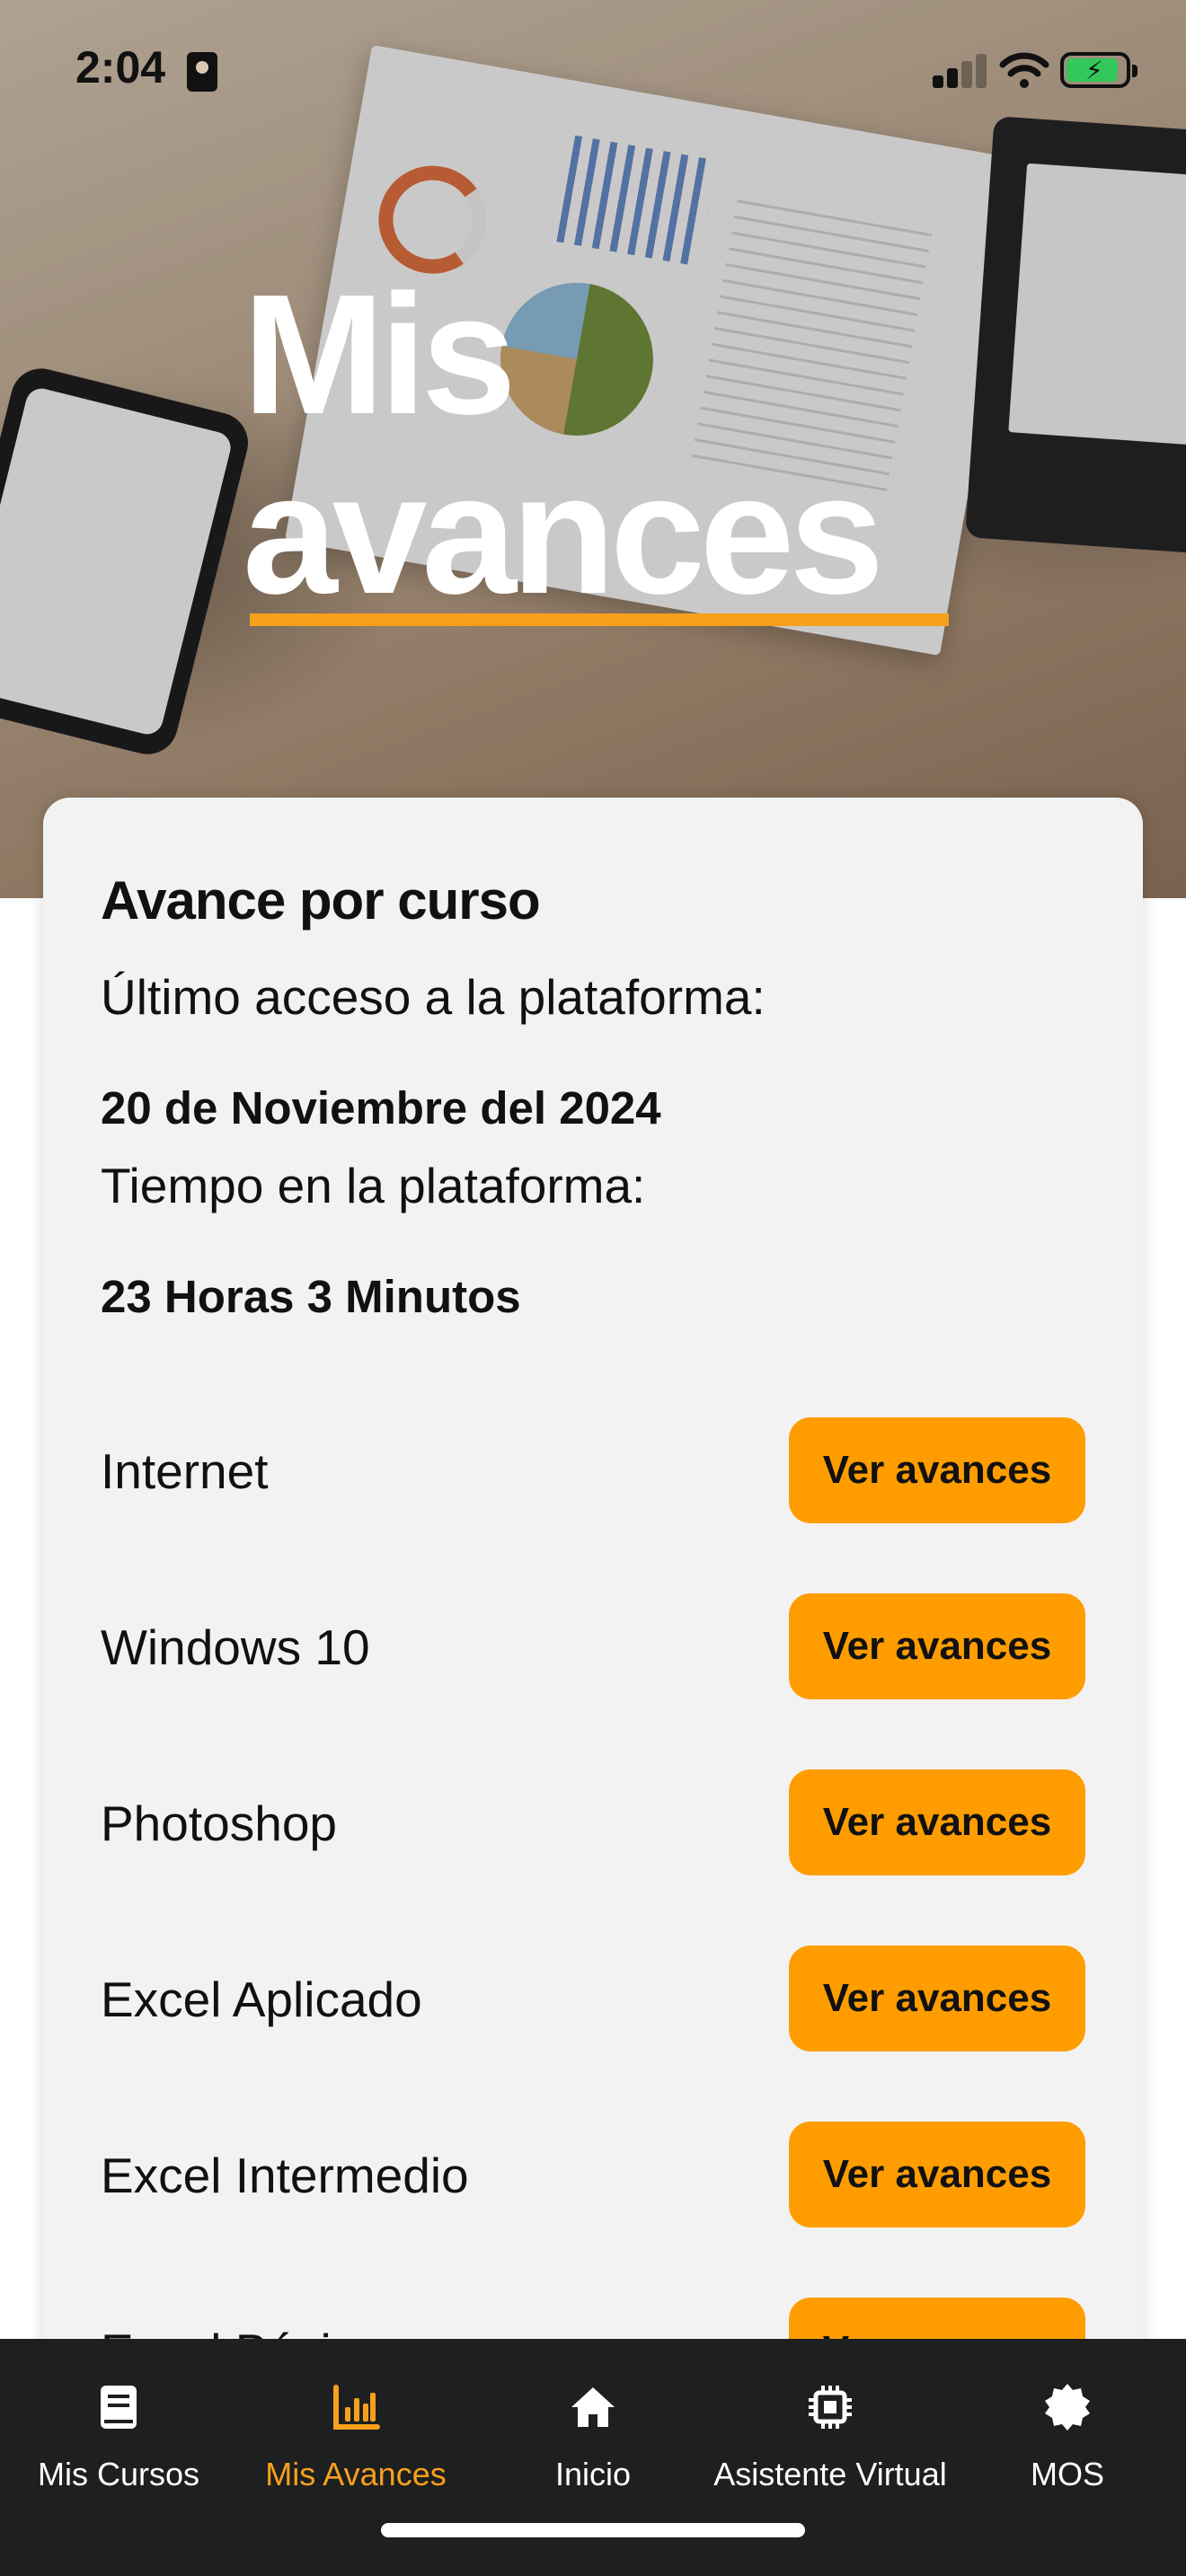 Image resolution: width=1186 pixels, height=2576 pixels. What do you see at coordinates (593, 1470) in the screenshot?
I see `course-row: Internet Ver avances` at bounding box center [593, 1470].